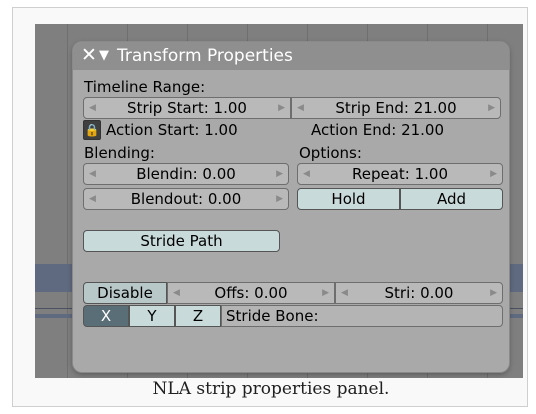  I want to click on repeat-field: ◀ Repeat: 1.00 ▶, so click(400, 174).